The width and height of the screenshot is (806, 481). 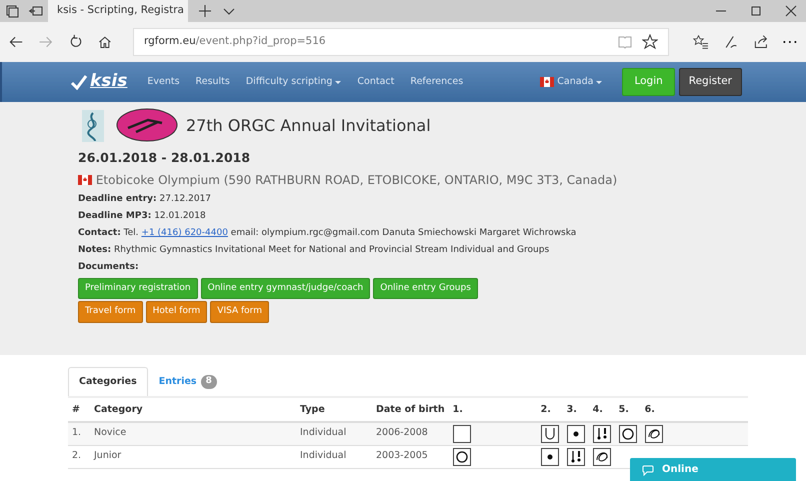 What do you see at coordinates (79, 456) in the screenshot?
I see `table-cell: 2.` at bounding box center [79, 456].